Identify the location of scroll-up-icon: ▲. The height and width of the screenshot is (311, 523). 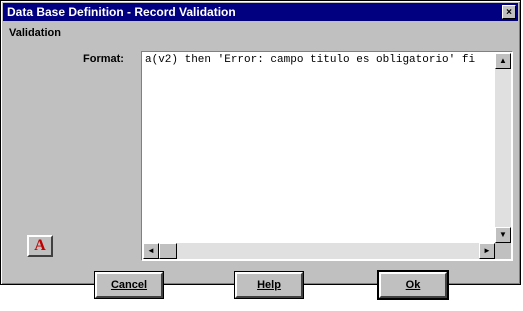
(503, 61).